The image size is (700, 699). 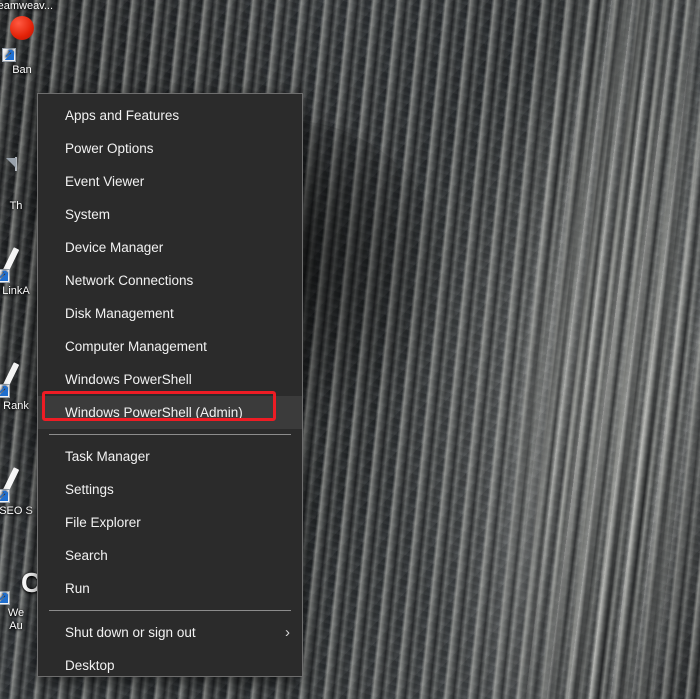 I want to click on menu-item-label: Apps and Features, so click(x=122, y=115).